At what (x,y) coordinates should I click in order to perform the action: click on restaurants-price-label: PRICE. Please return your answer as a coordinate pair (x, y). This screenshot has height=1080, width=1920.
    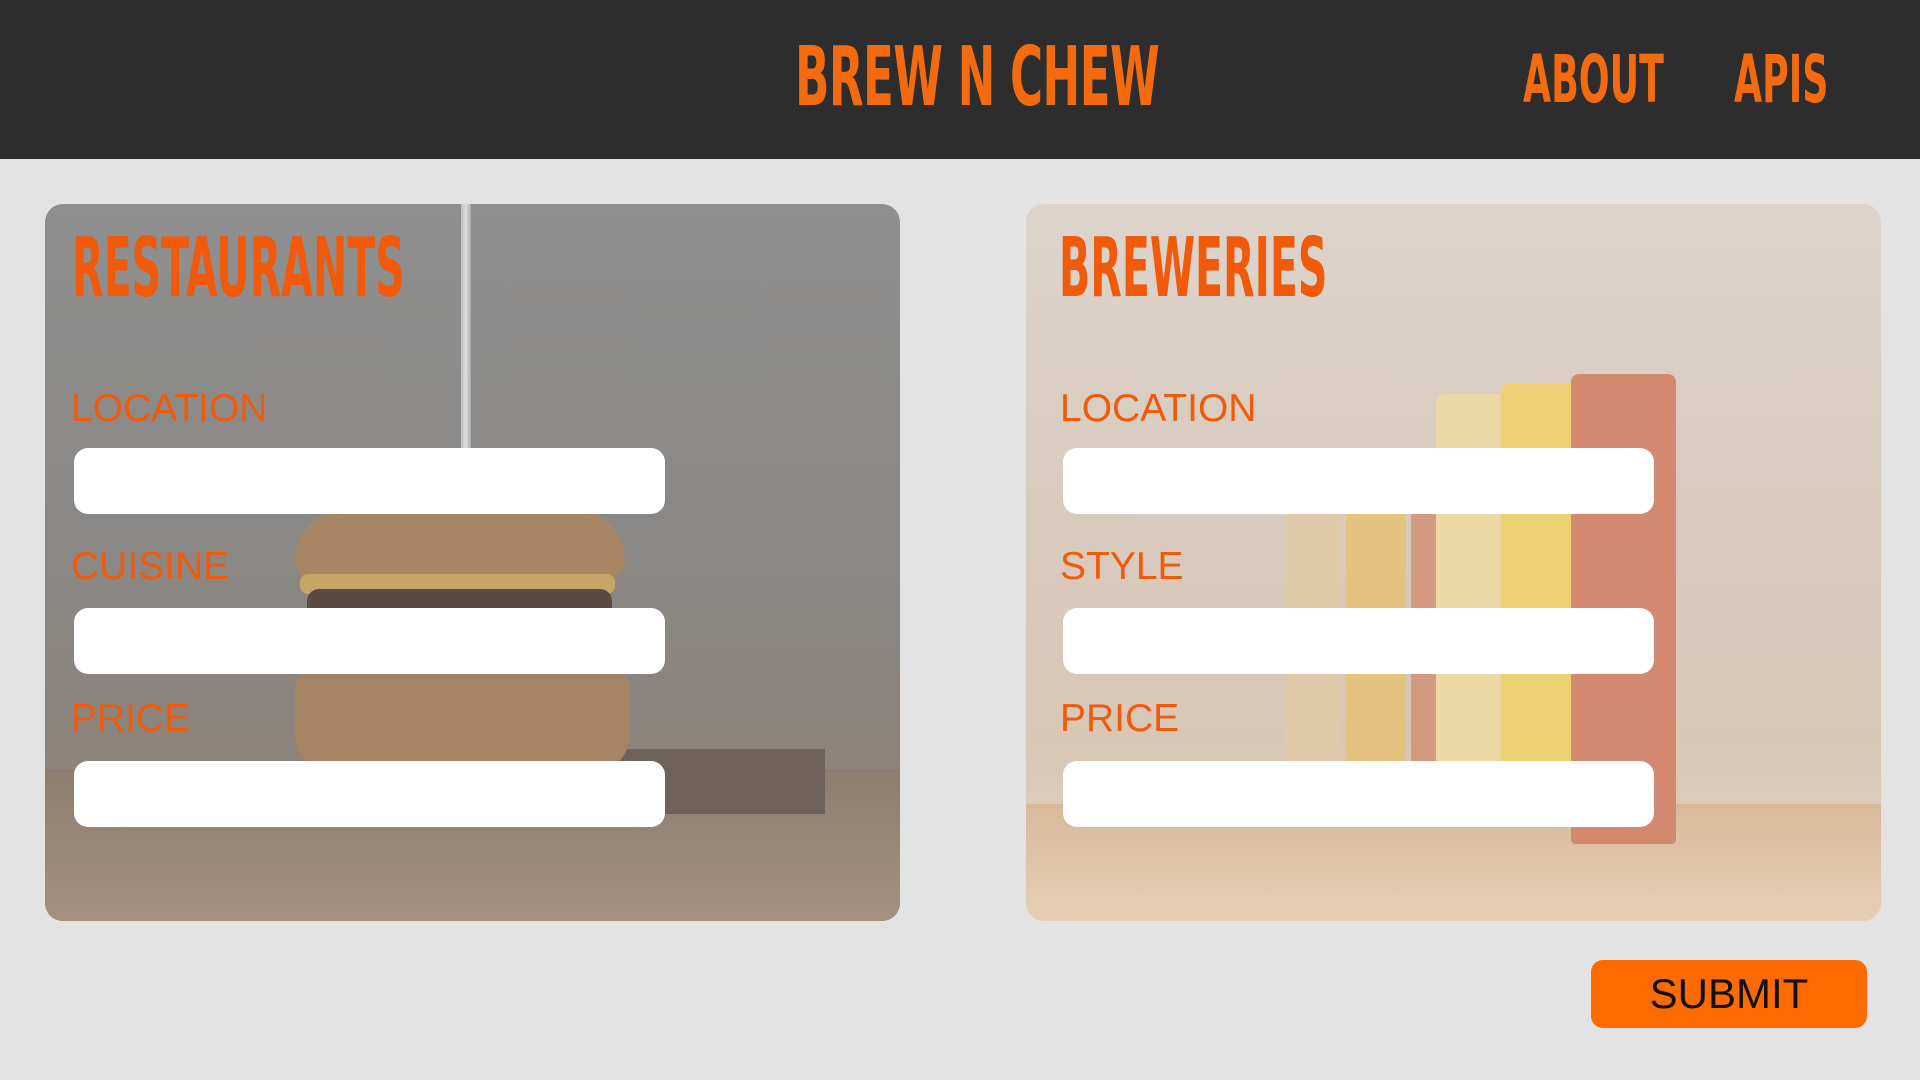
    Looking at the image, I should click on (131, 718).